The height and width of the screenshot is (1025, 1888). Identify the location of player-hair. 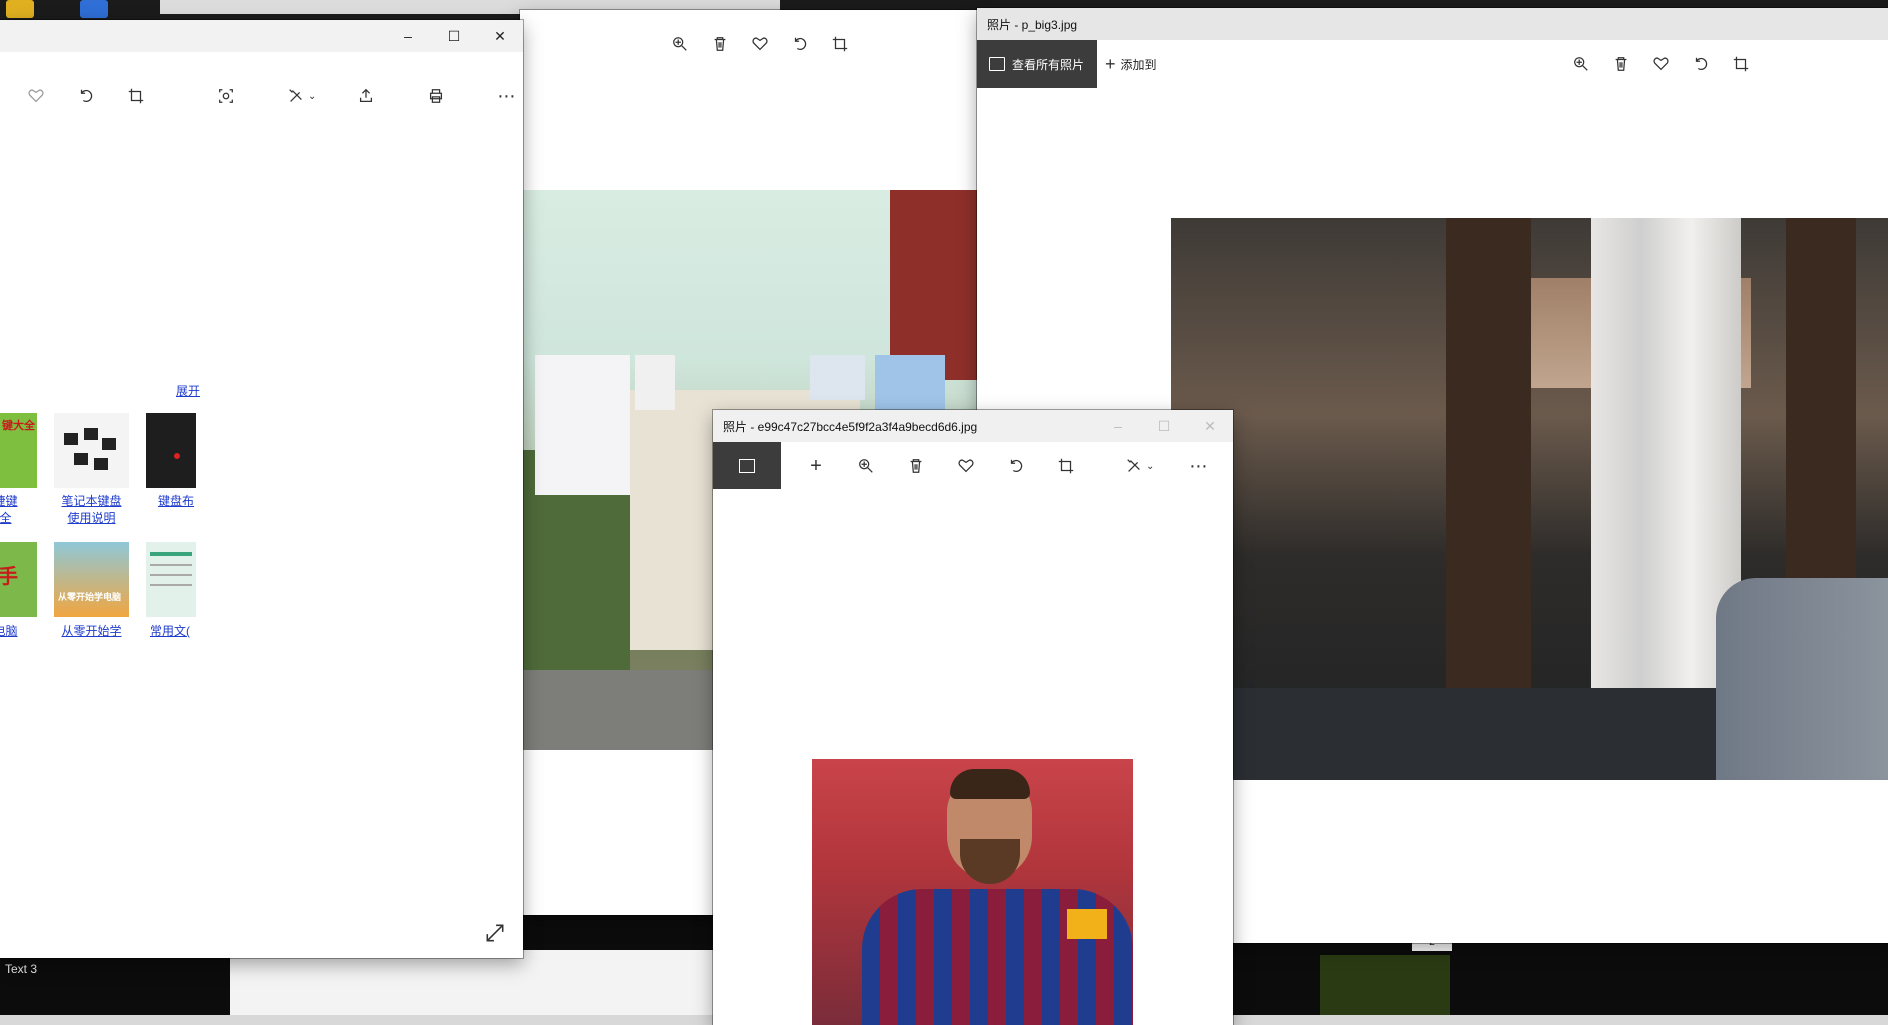
(990, 784).